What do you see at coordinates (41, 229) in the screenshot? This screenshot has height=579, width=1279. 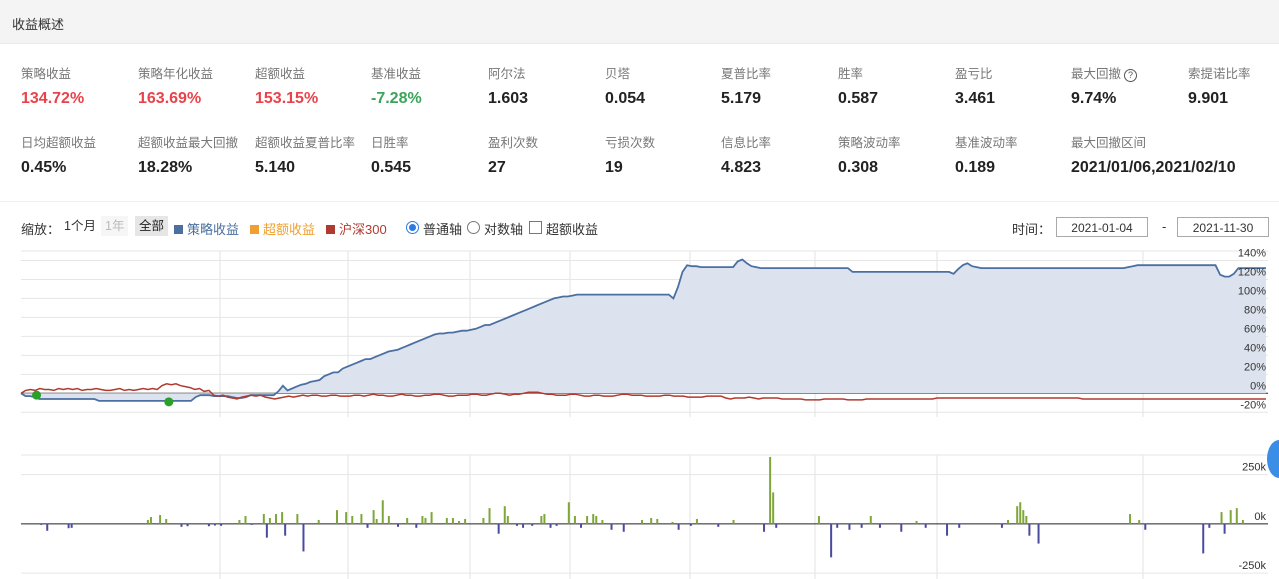 I see `zoom-label: 缩放：` at bounding box center [41, 229].